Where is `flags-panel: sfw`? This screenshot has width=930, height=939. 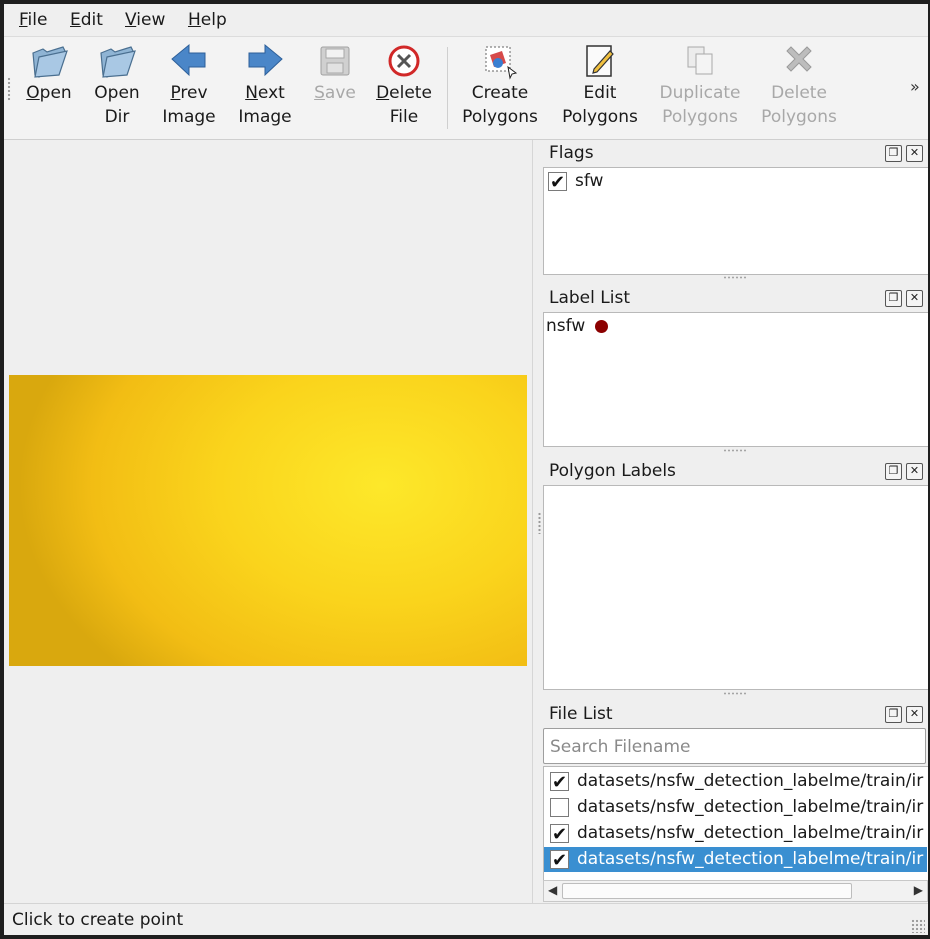 flags-panel: sfw is located at coordinates (735, 221).